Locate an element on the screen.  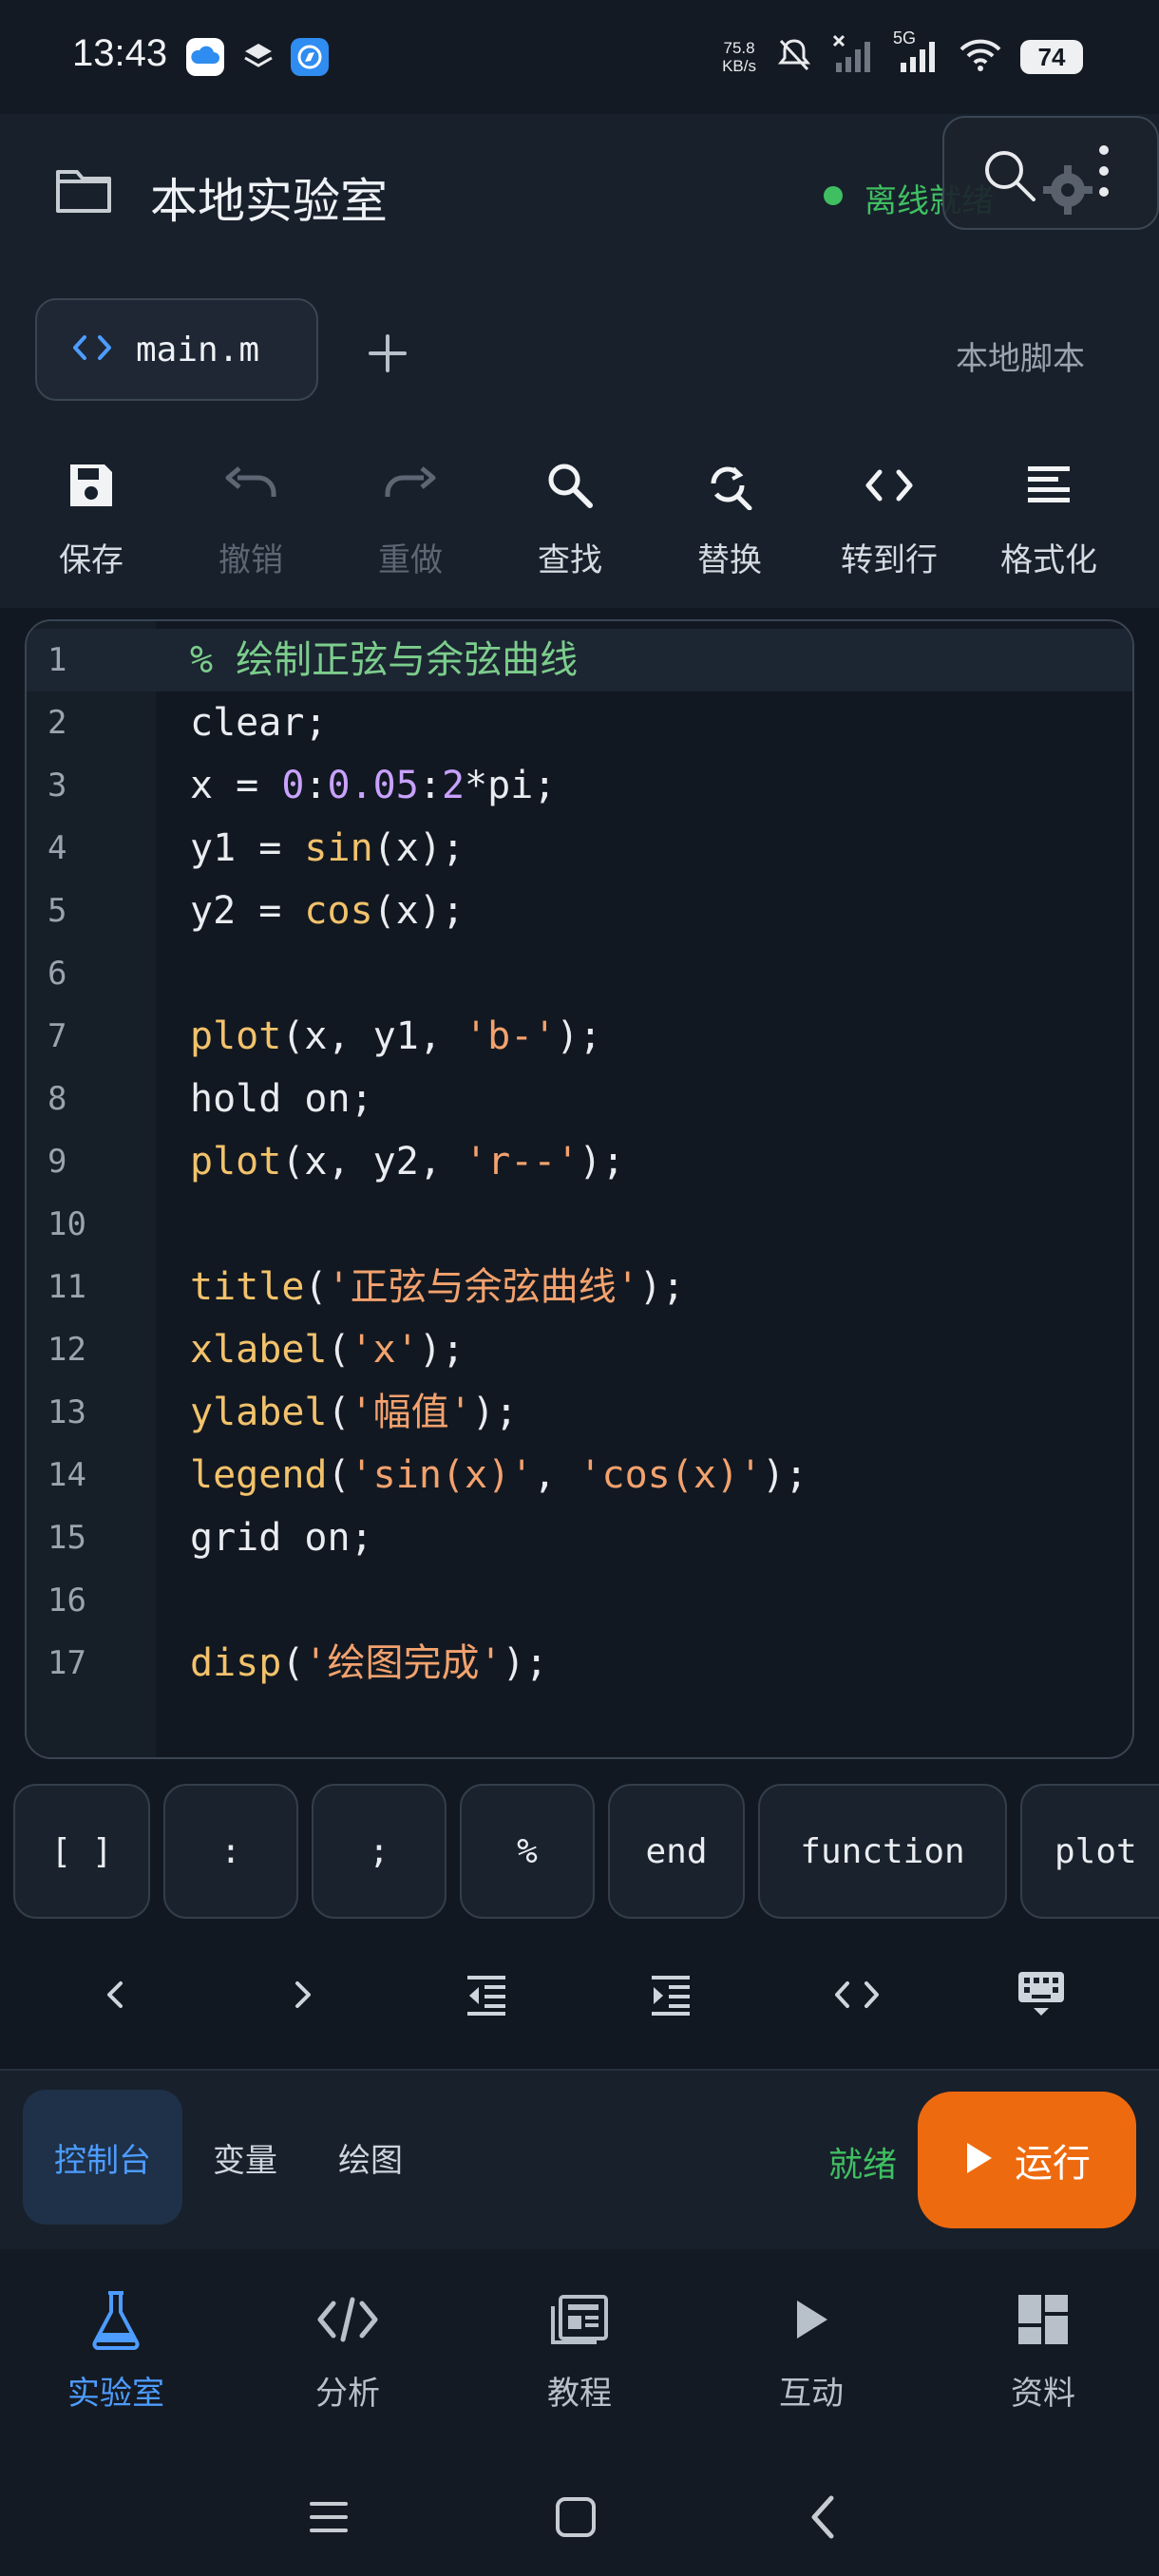
run-button: 运行 is located at coordinates (1027, 2160).